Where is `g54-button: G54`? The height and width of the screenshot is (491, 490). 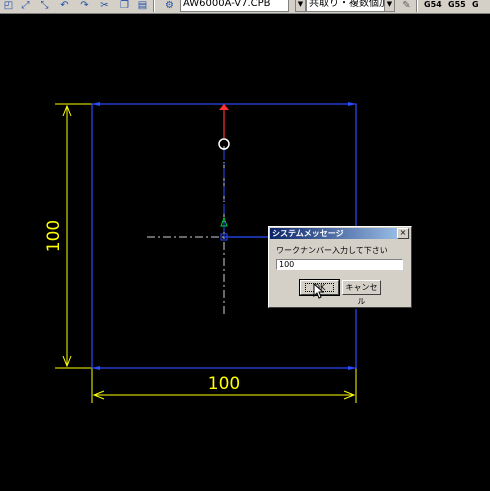 g54-button: G54 is located at coordinates (433, 4).